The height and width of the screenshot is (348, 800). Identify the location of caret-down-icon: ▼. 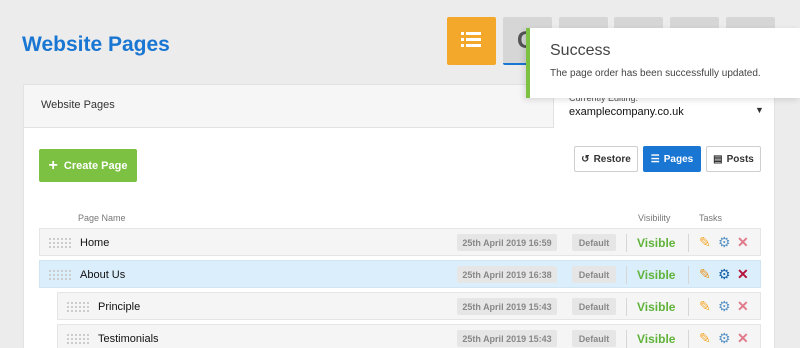
(759, 110).